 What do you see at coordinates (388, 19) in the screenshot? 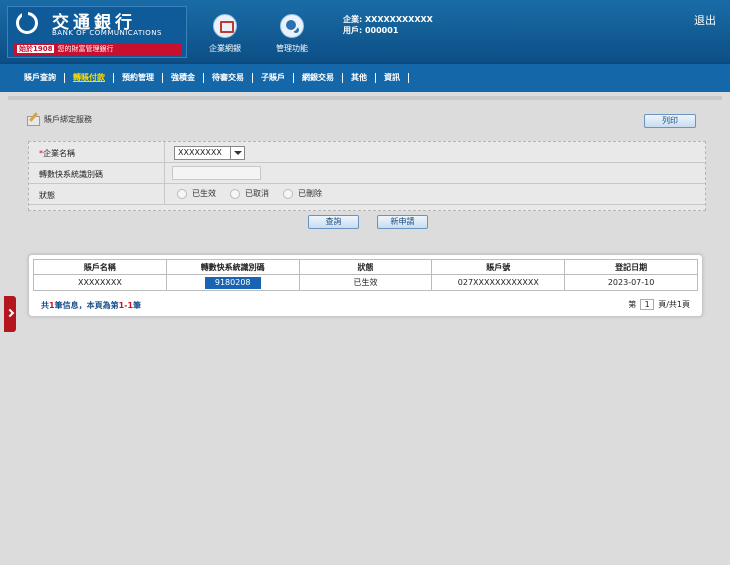
I see `company-line: 企業: XXXXXXXXXXX` at bounding box center [388, 19].